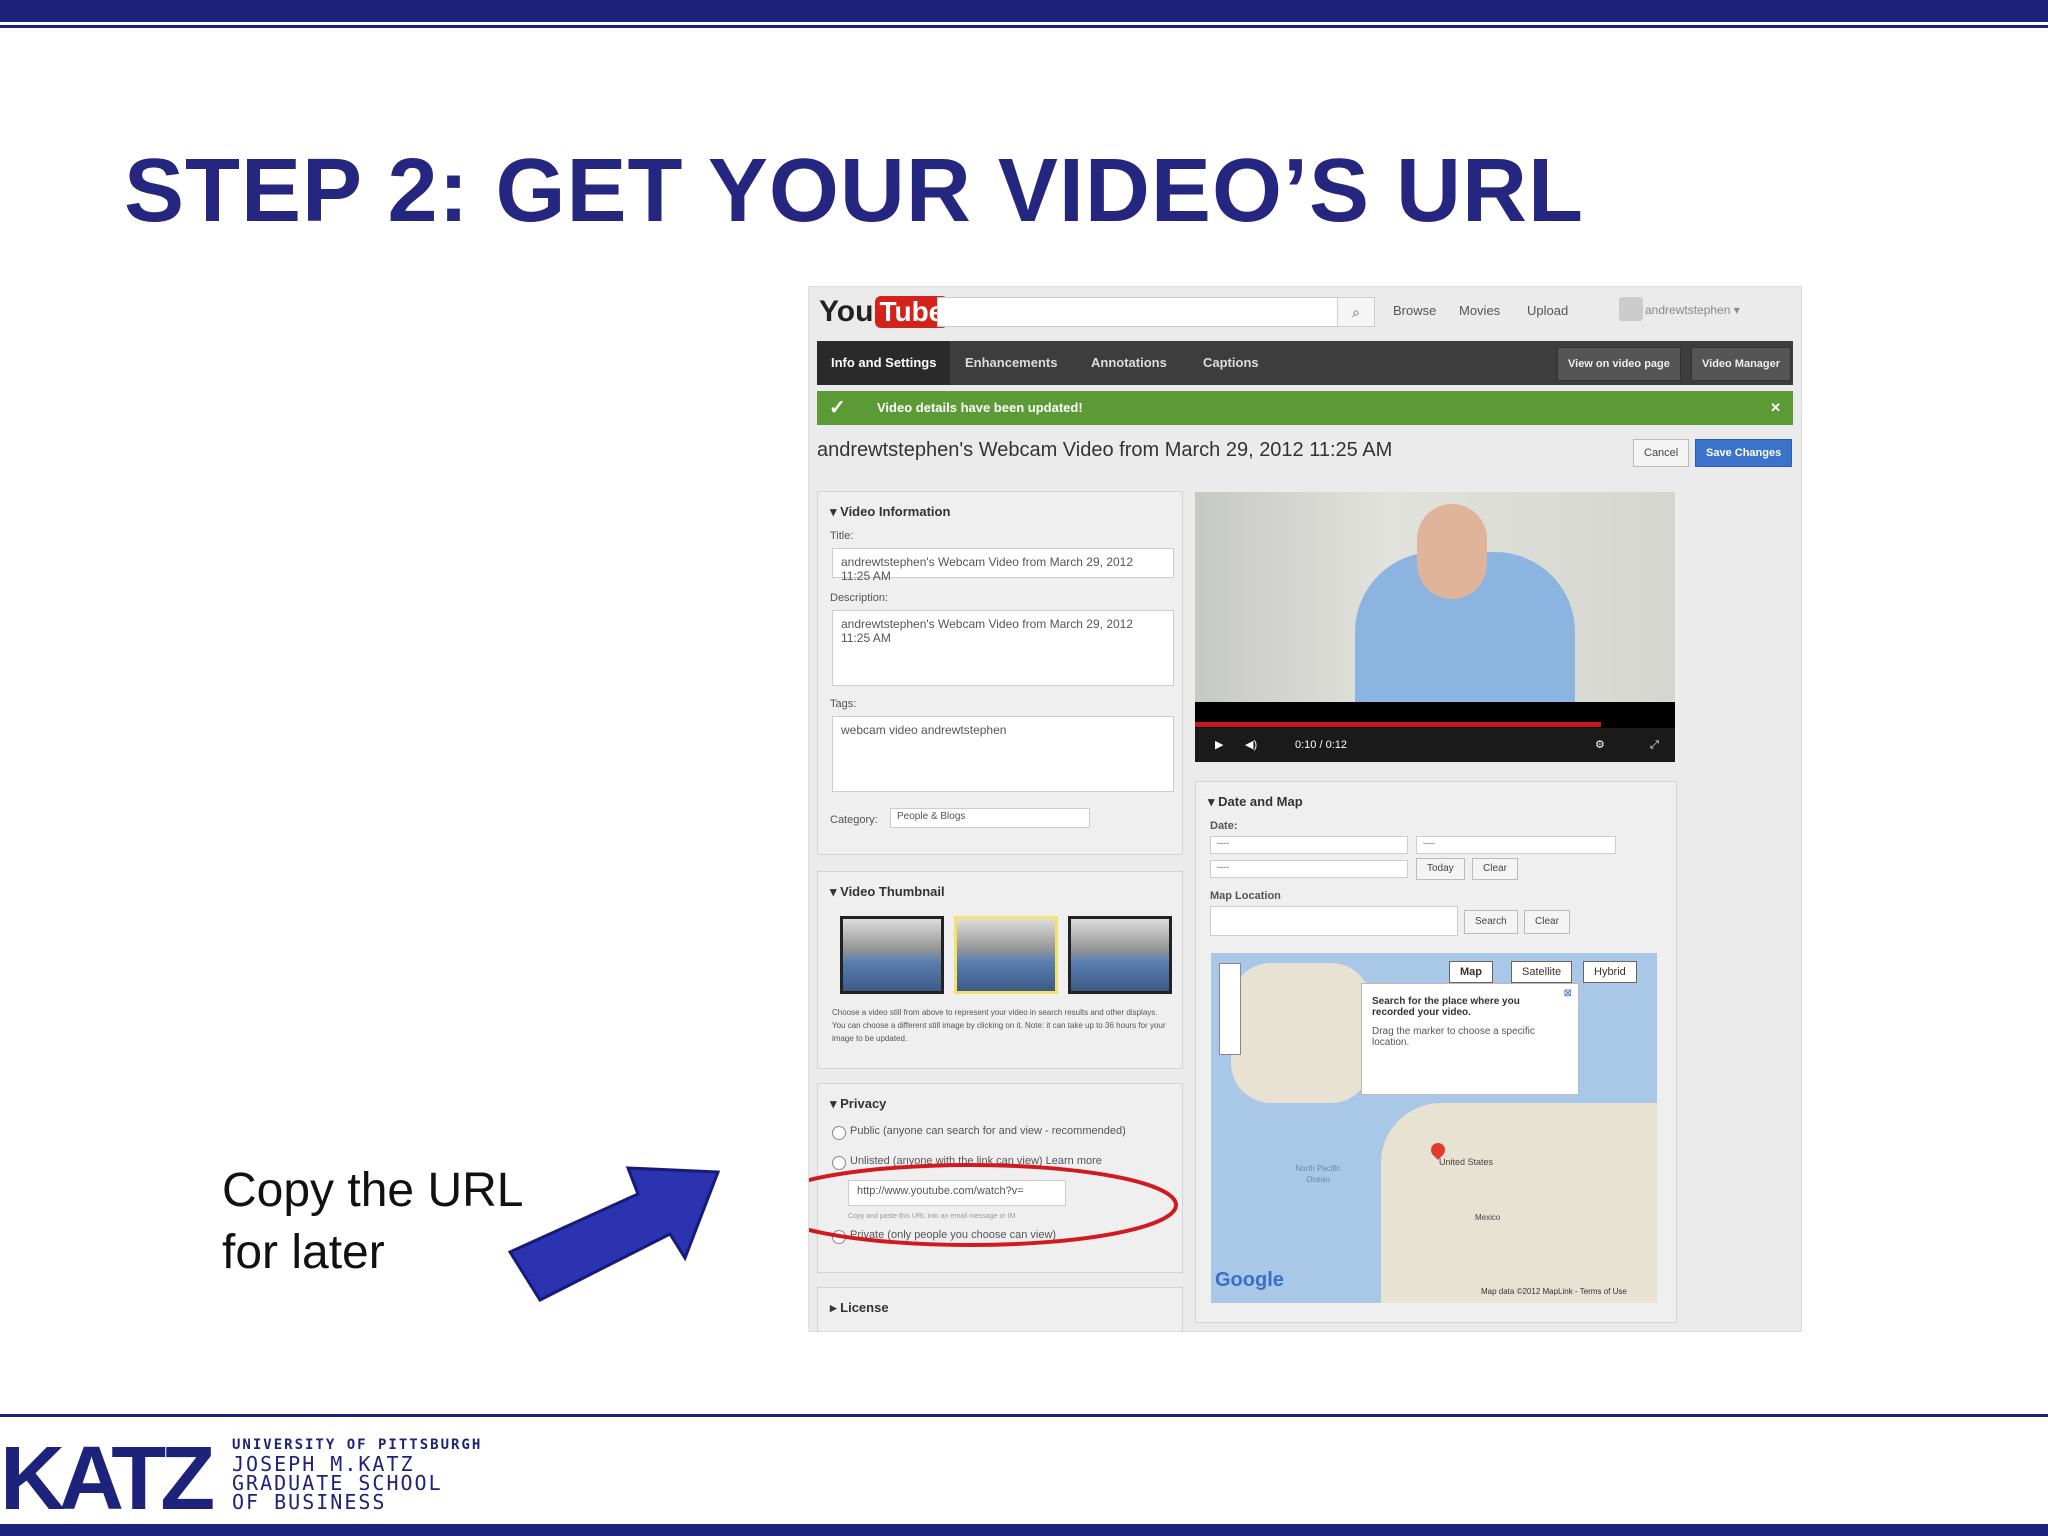 The width and height of the screenshot is (2048, 1536). I want to click on volume-icon: ◀), so click(1251, 745).